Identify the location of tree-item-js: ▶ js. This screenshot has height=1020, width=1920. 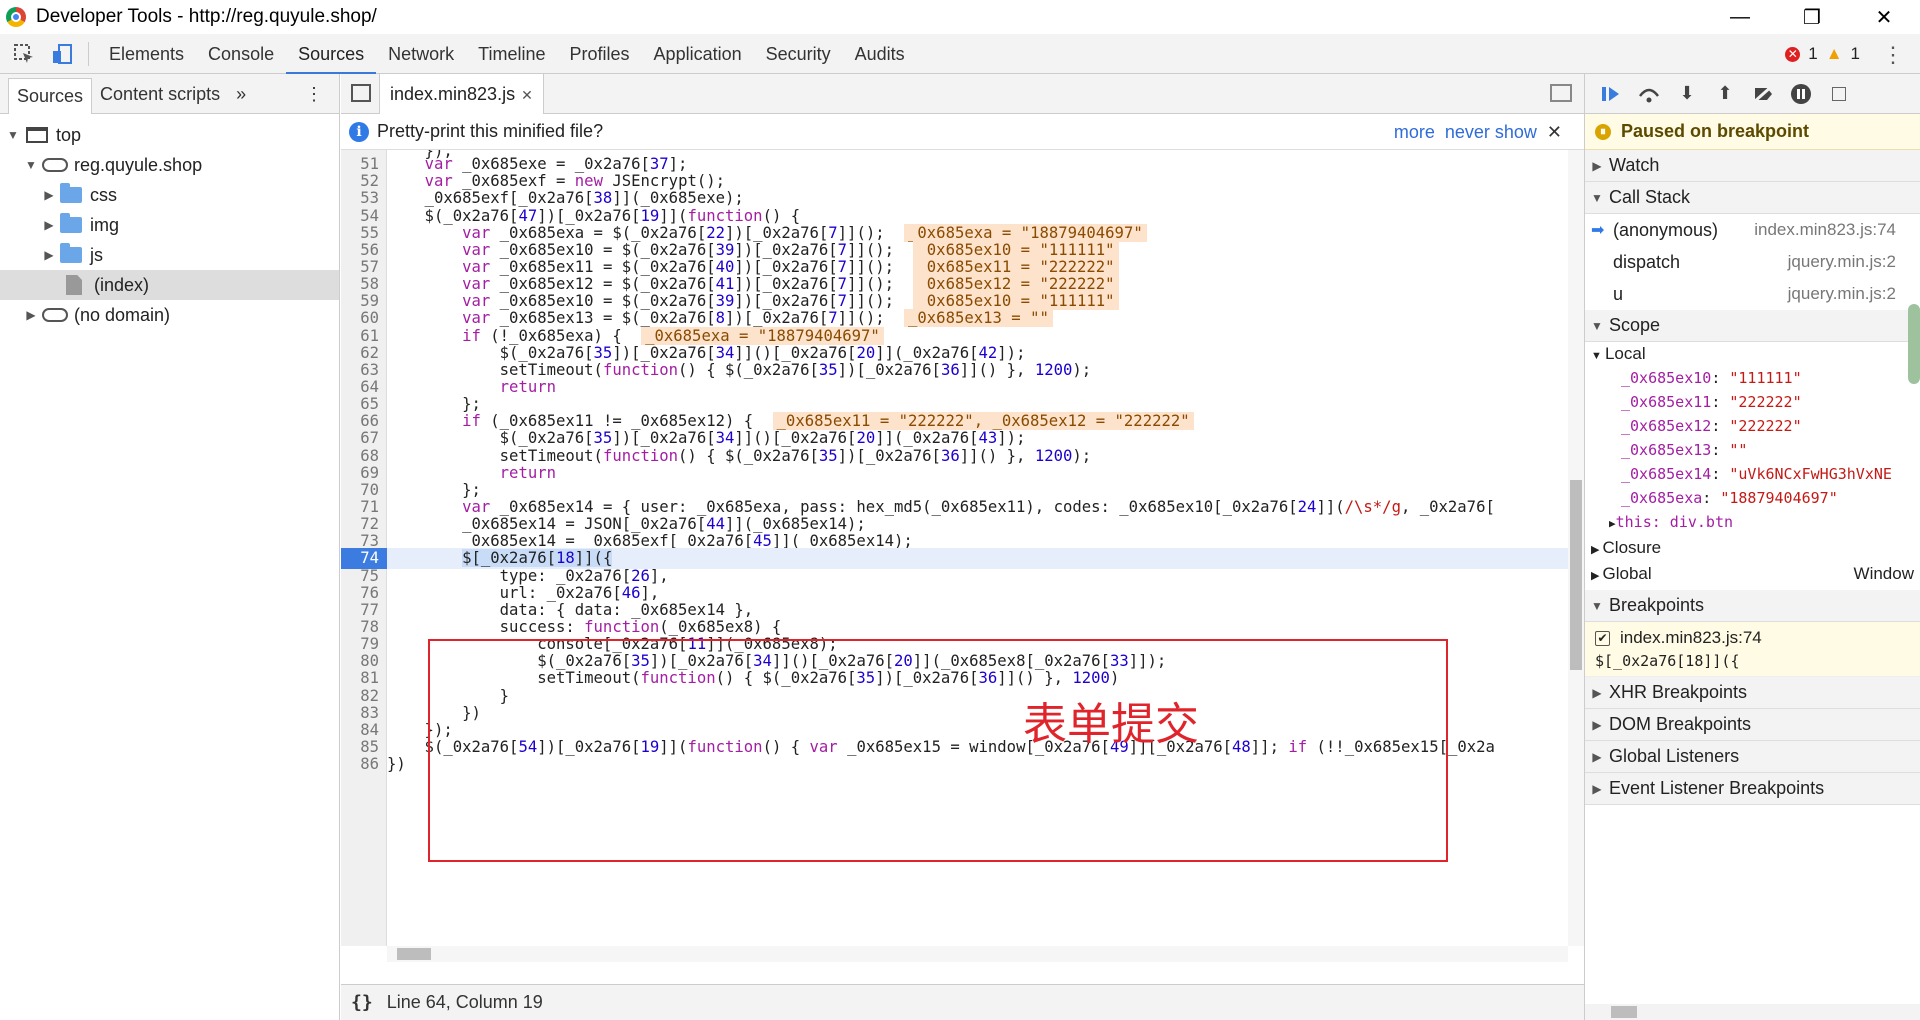
(169, 255).